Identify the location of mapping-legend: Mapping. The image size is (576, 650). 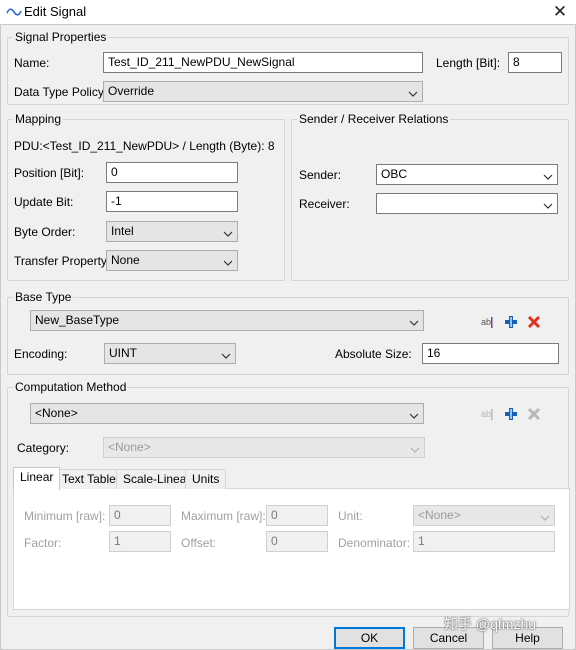
(38, 119).